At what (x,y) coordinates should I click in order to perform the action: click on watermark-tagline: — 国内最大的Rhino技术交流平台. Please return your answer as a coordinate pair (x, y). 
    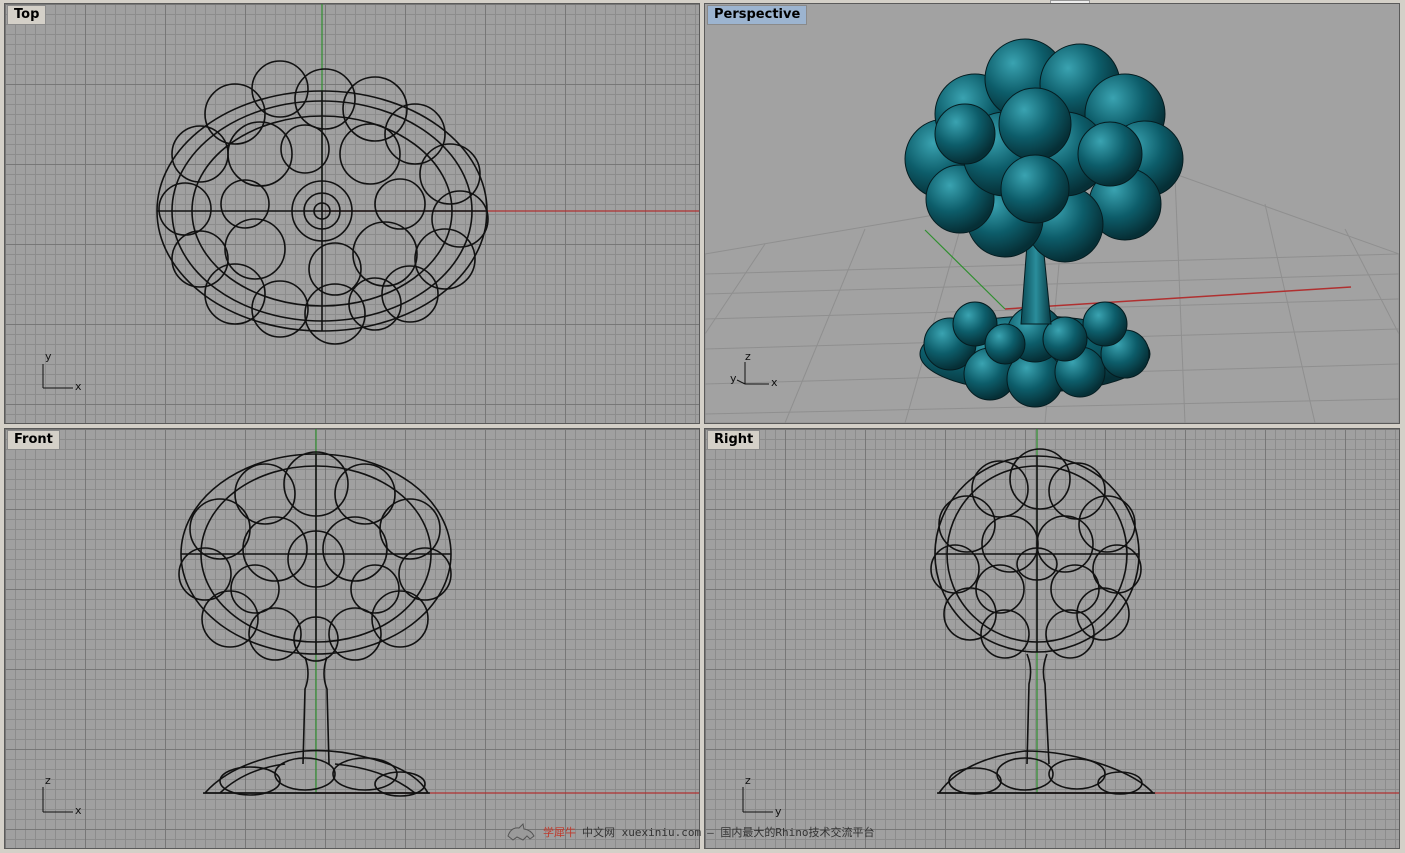
    Looking at the image, I should click on (791, 832).